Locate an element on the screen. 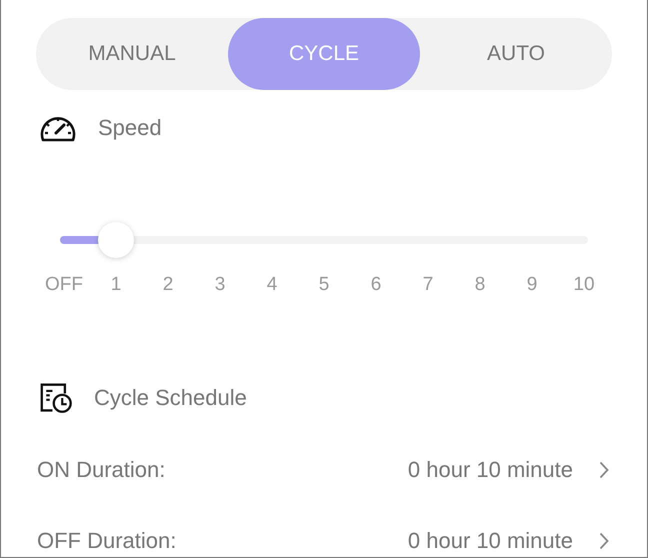 Image resolution: width=648 pixels, height=558 pixels. tick-label: 8 is located at coordinates (480, 285).